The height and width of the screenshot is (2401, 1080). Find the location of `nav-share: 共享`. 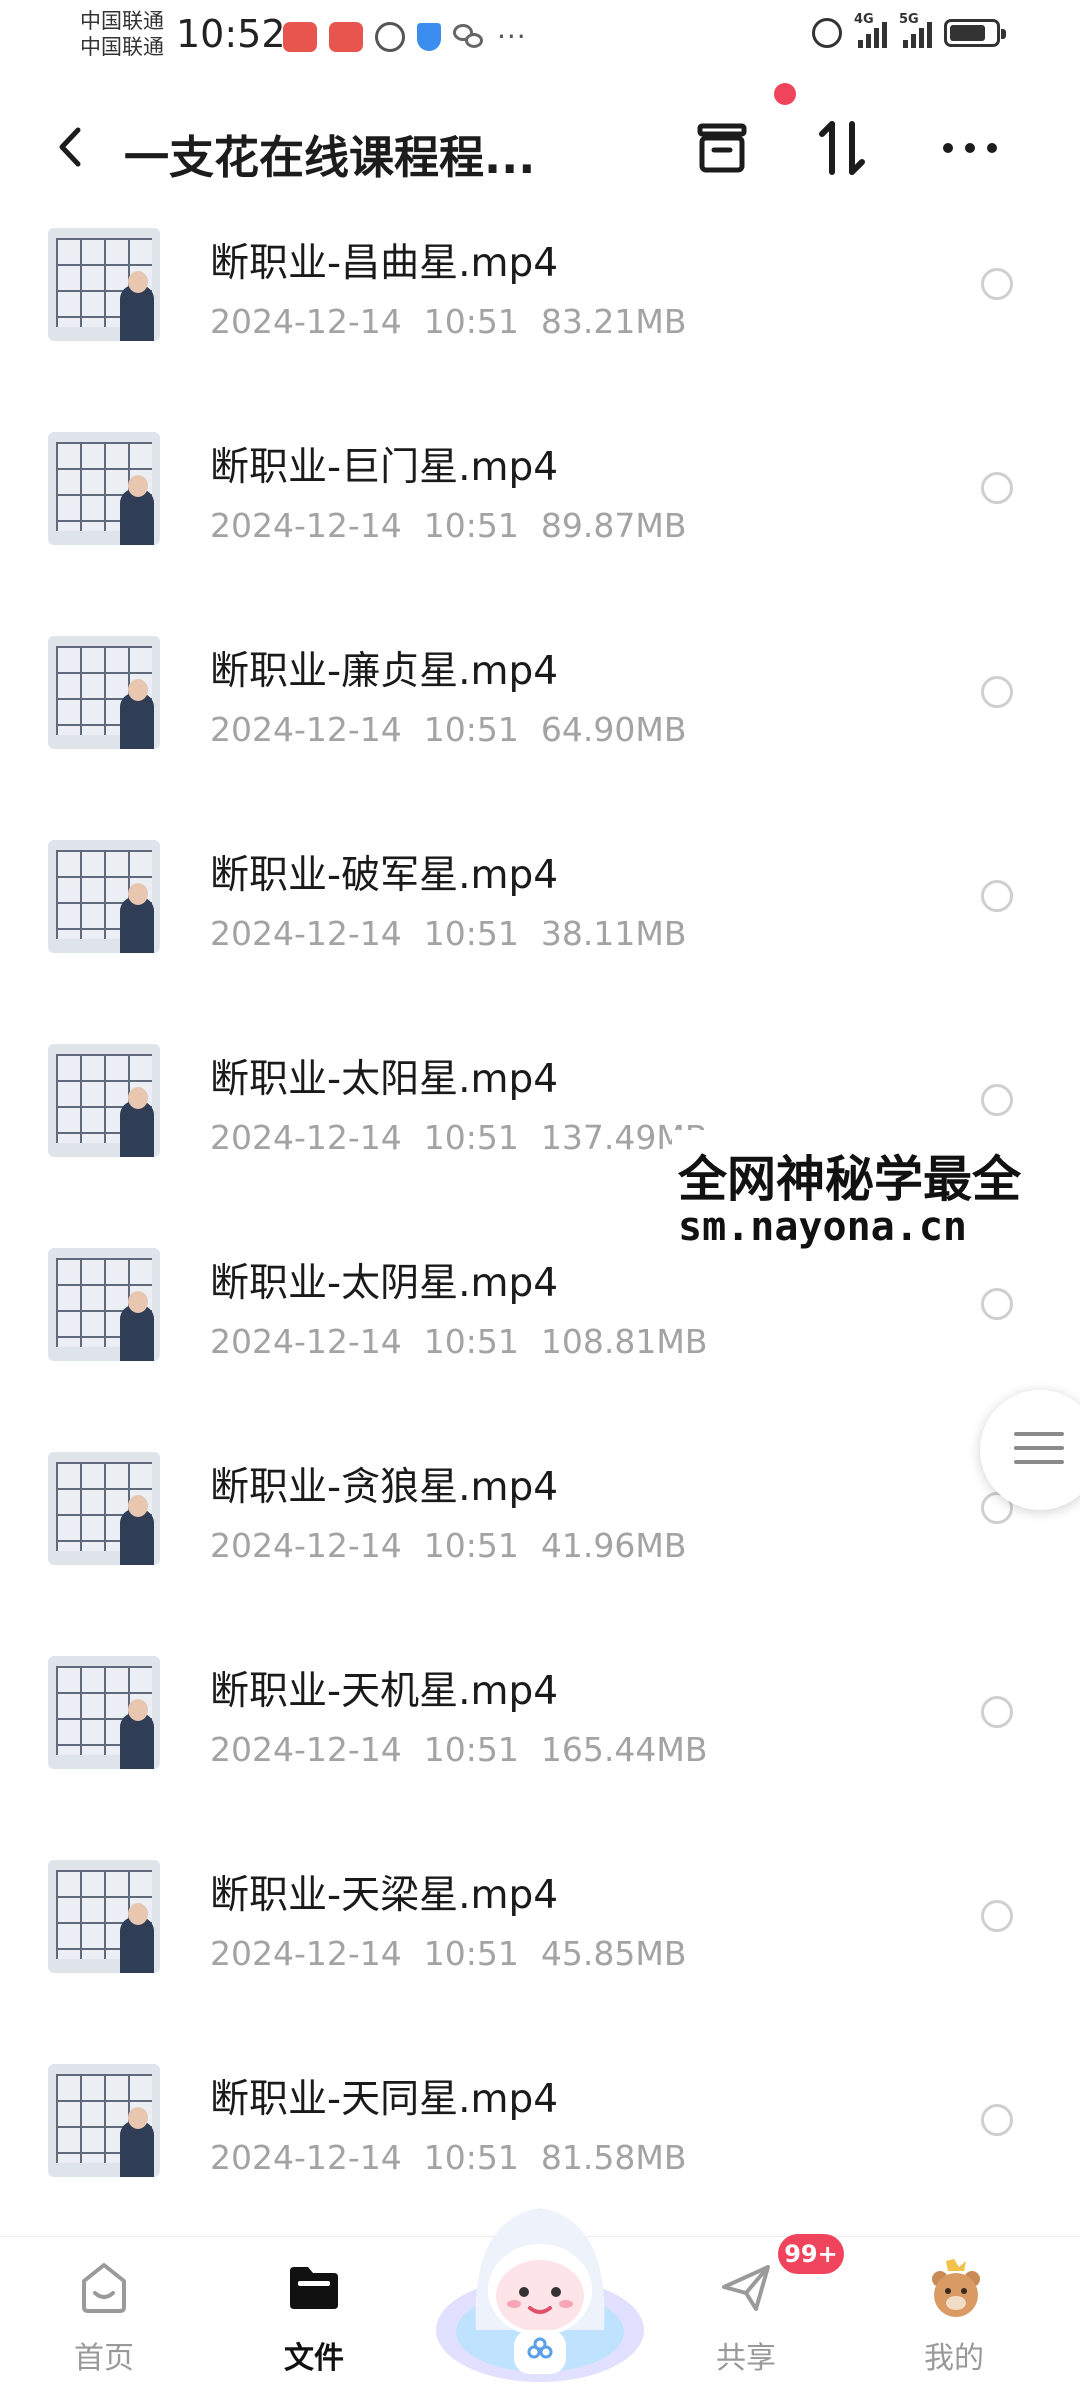

nav-share: 共享 is located at coordinates (746, 2322).